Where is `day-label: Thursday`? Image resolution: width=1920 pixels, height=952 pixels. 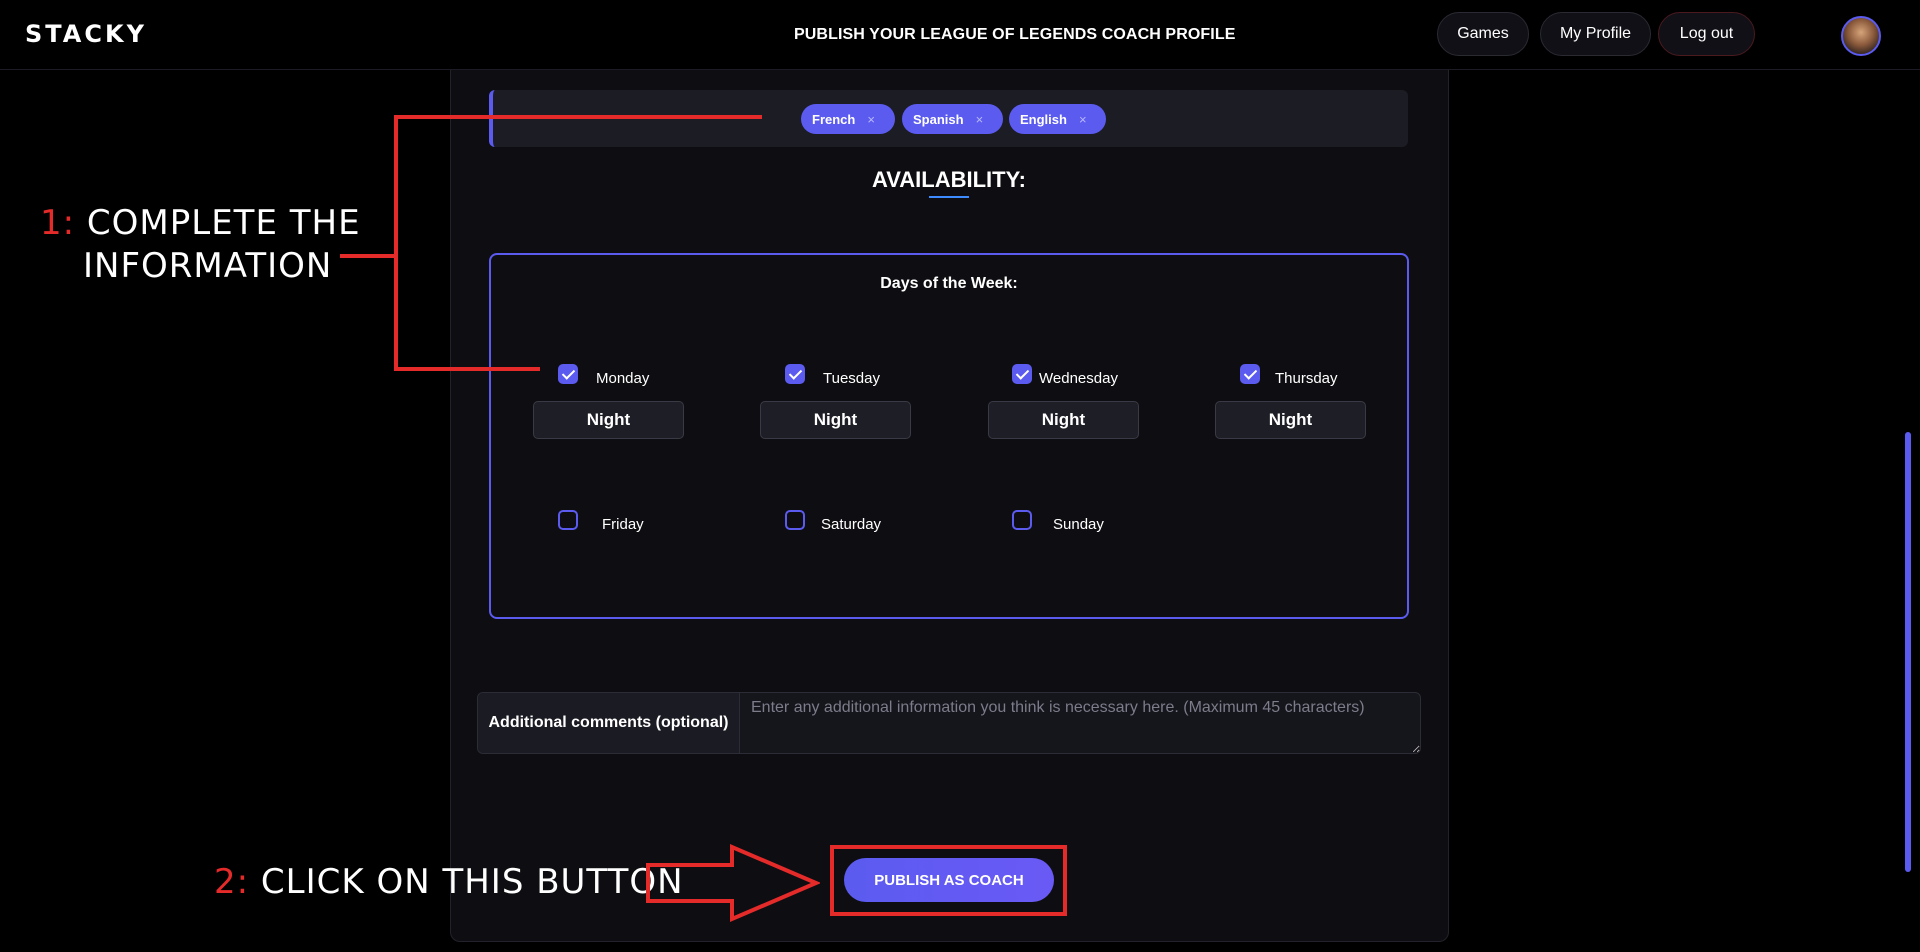 day-label: Thursday is located at coordinates (1306, 378).